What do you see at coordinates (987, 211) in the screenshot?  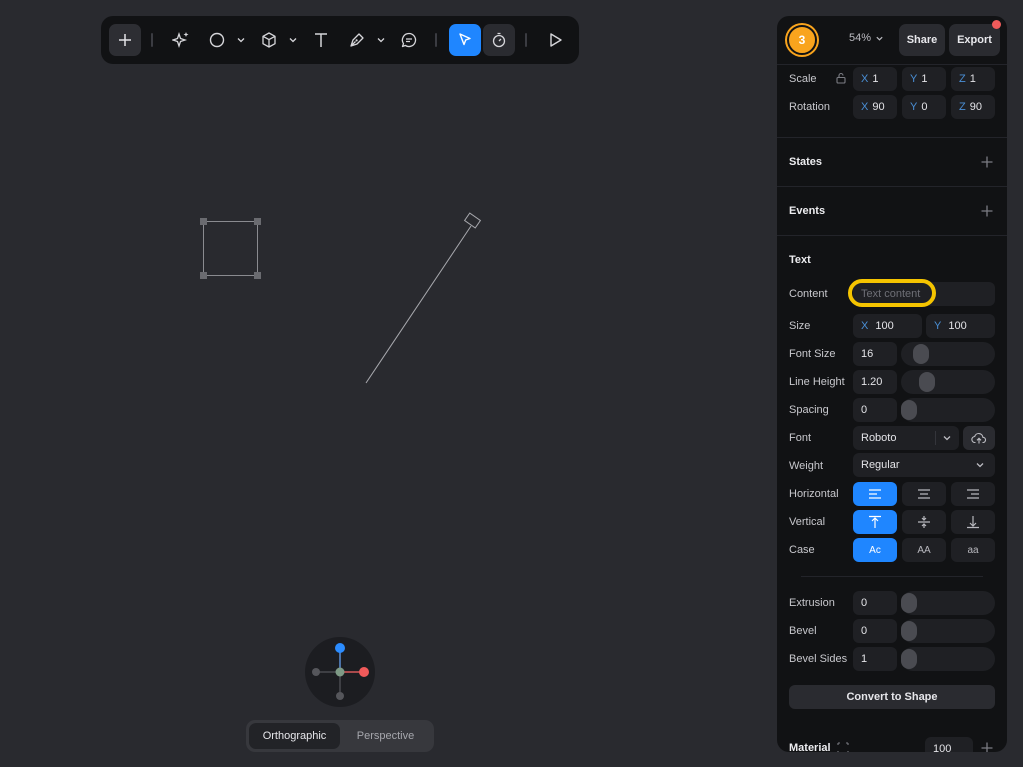 I see `add-event-icon` at bounding box center [987, 211].